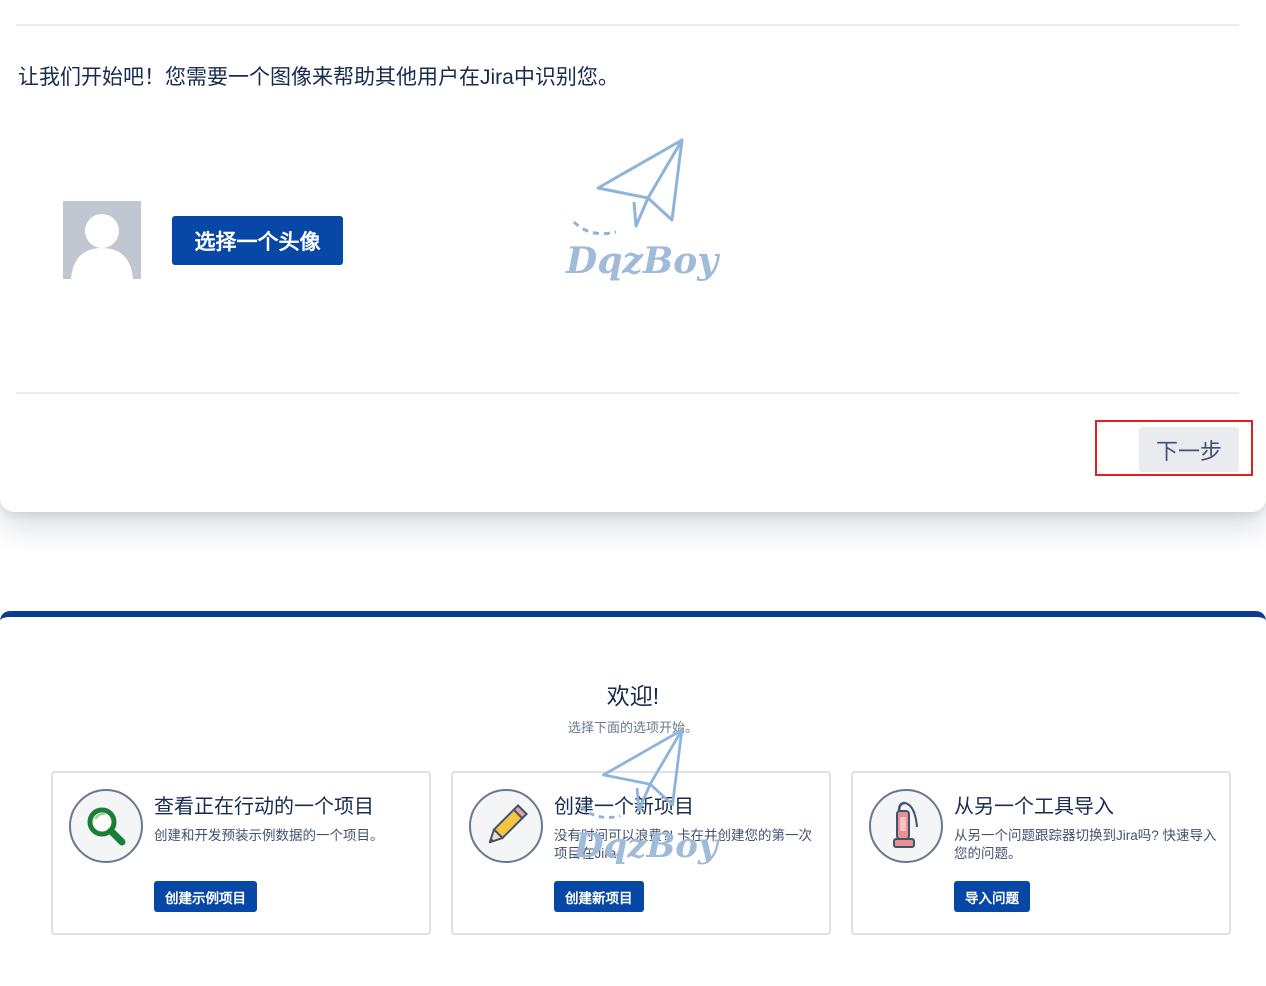 This screenshot has width=1266, height=986. I want to click on option-card-sample-project: 查看正在行动的一个项目 创建和开发预装示例数据的一个项目。 创建示例项目, so click(241, 853).